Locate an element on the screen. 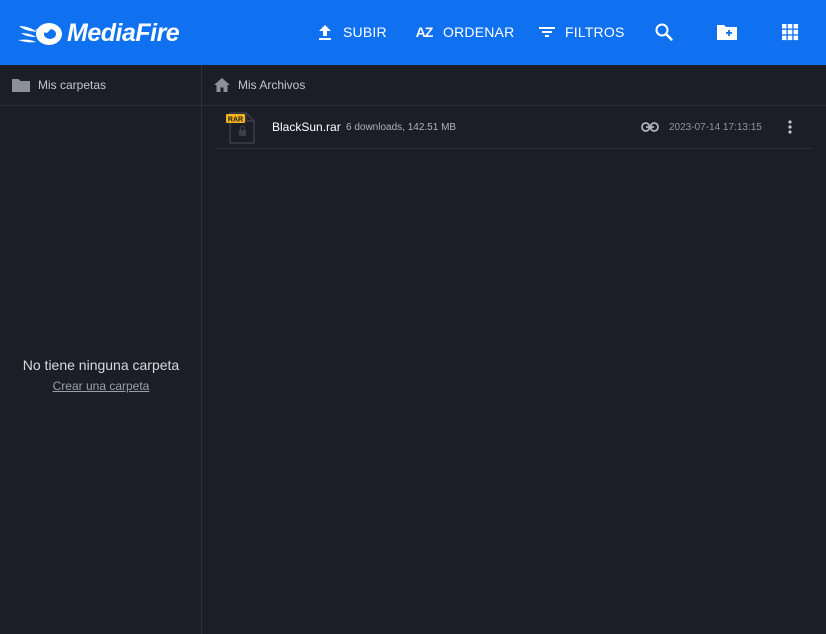 Image resolution: width=826 pixels, height=634 pixels. home-icon is located at coordinates (222, 85).